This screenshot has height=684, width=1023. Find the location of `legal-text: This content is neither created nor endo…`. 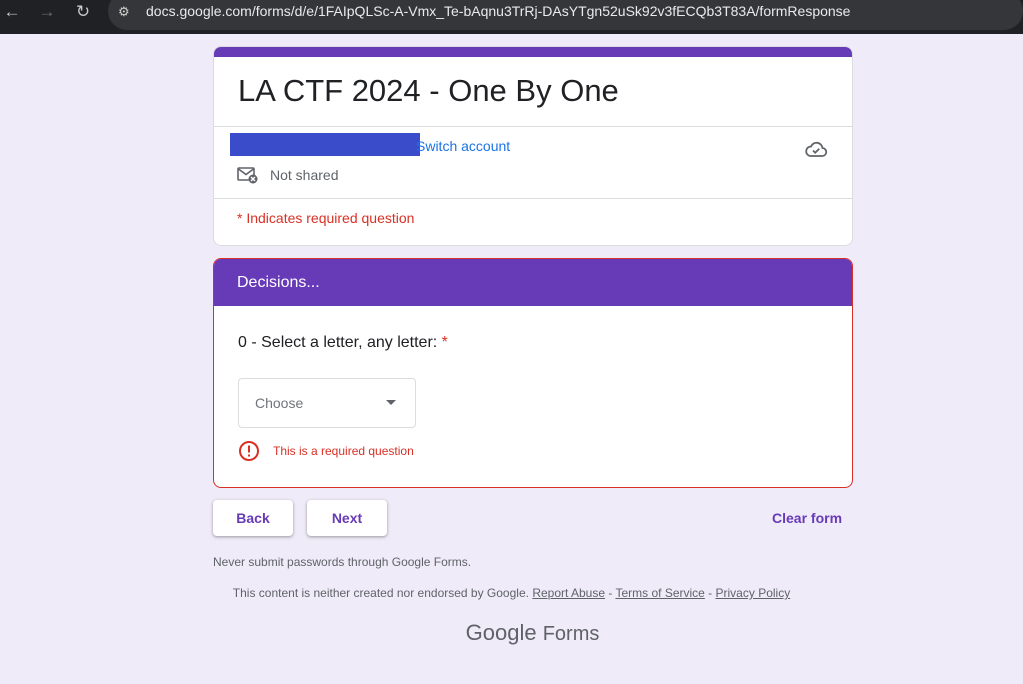

legal-text: This content is neither created nor endo… is located at coordinates (380, 593).